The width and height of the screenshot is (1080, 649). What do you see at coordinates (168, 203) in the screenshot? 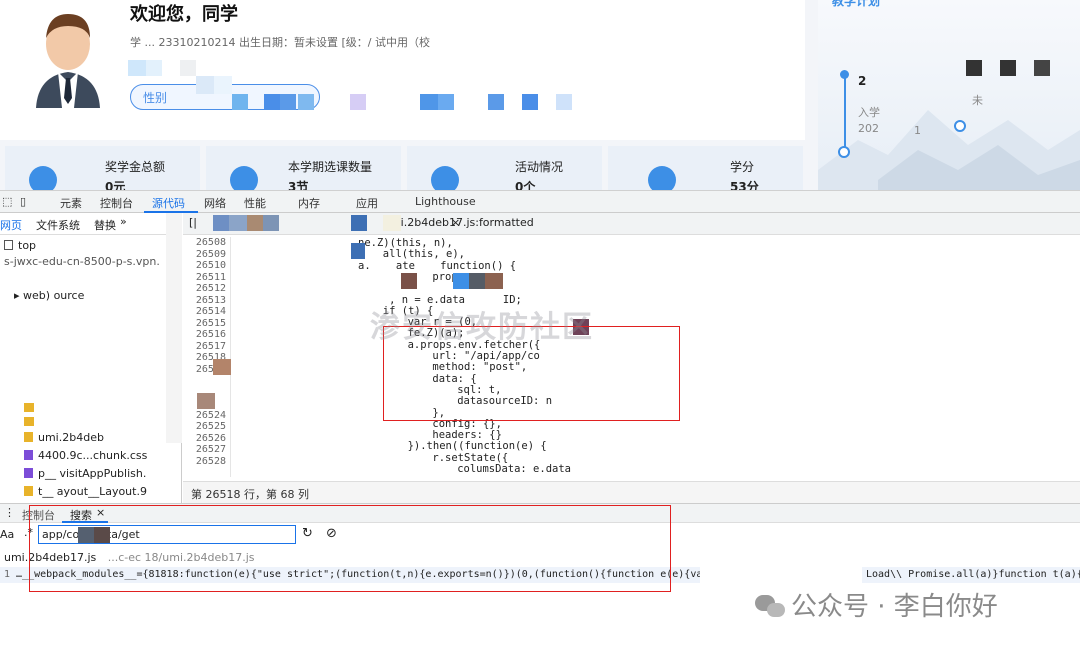
I see `tab-sources: 源代码` at bounding box center [168, 203].